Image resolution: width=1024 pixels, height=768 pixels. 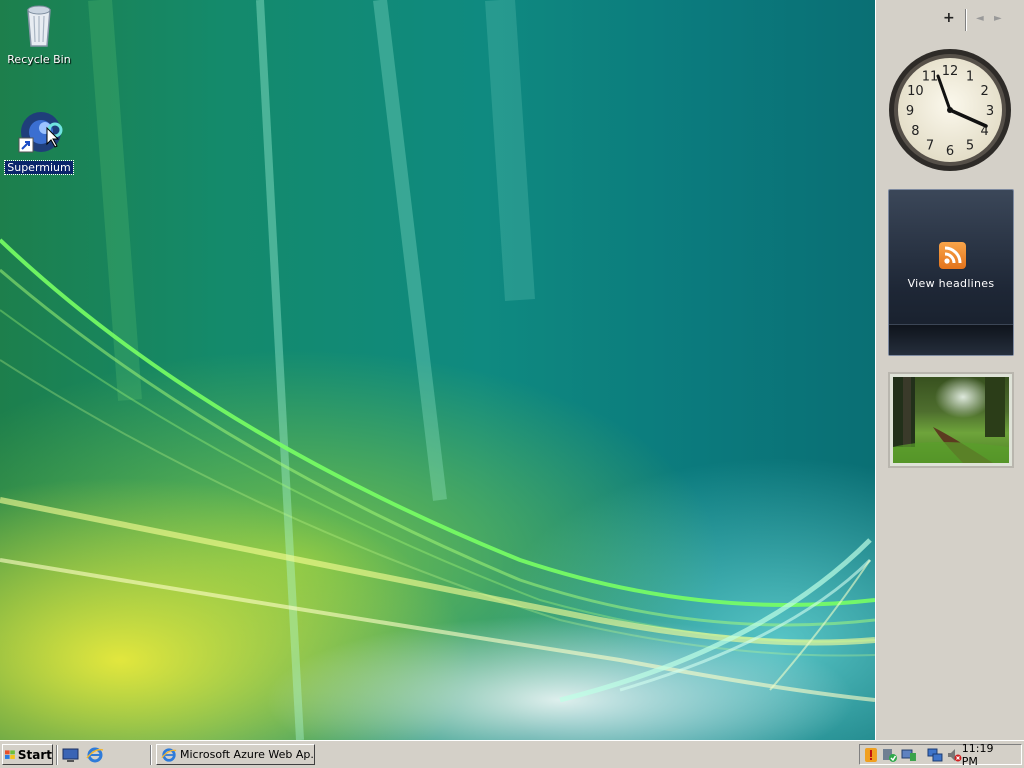 I want to click on desktop-icon-recycle-bin: Recycle Bin, so click(x=39, y=34).